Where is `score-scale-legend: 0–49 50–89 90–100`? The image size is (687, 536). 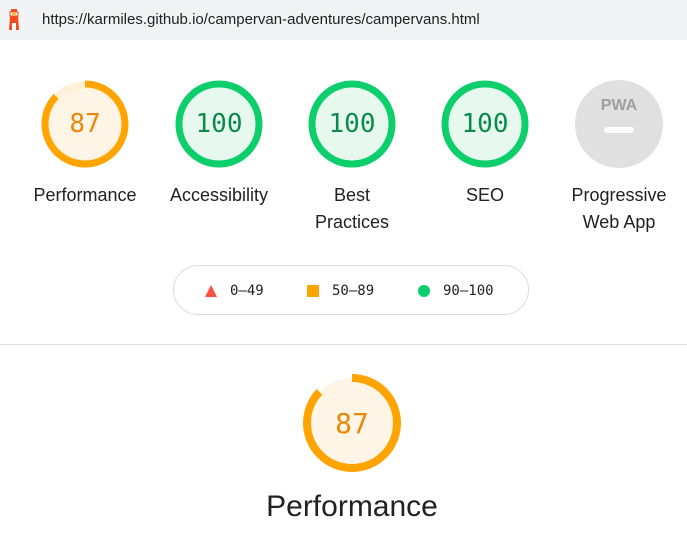 score-scale-legend: 0–49 50–89 90–100 is located at coordinates (351, 290).